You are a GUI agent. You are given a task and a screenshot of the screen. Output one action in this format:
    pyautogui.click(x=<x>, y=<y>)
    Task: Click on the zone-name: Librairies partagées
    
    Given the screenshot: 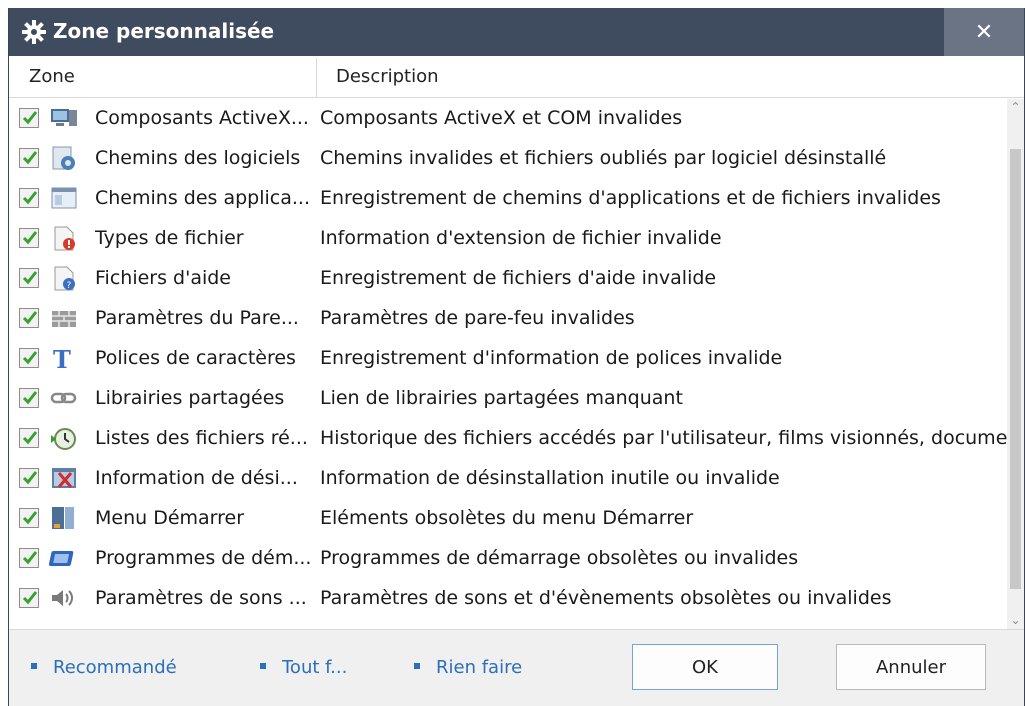 What is the action you would take?
    pyautogui.click(x=190, y=398)
    